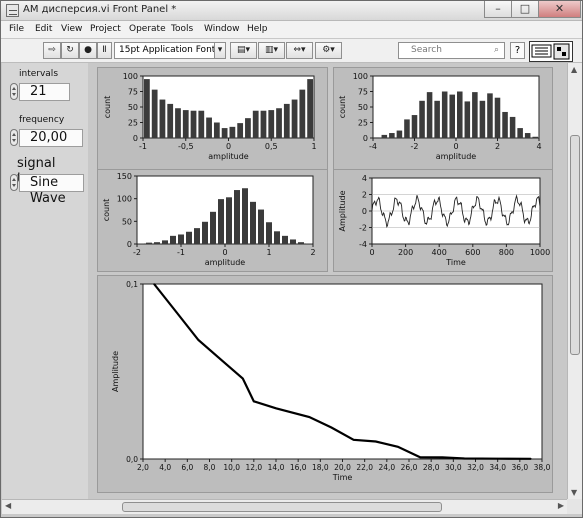  I want to click on histogram-graph-middle-left: 0 50 100 150 -2 -1 0 1 2 amplitude count, so click(212, 220).